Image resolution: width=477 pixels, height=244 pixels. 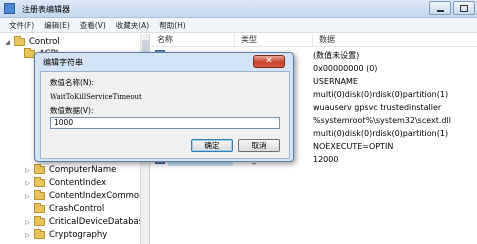 I want to click on tree-item-crashcontrol: CrashControl, so click(x=64, y=209).